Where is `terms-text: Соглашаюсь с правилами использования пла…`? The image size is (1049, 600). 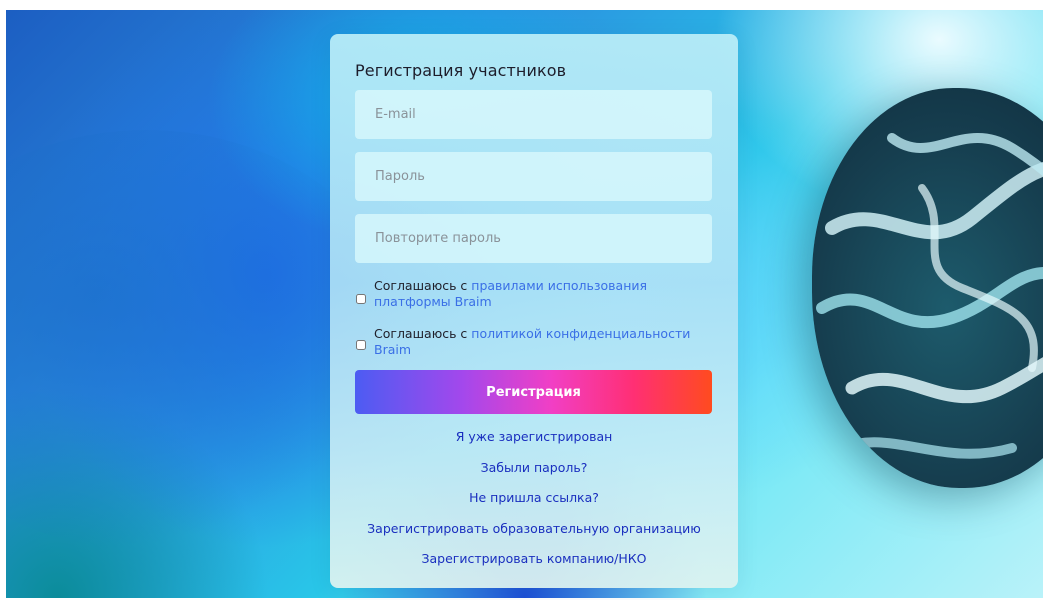 terms-text: Соглашаюсь с правилами использования пла… is located at coordinates (544, 294).